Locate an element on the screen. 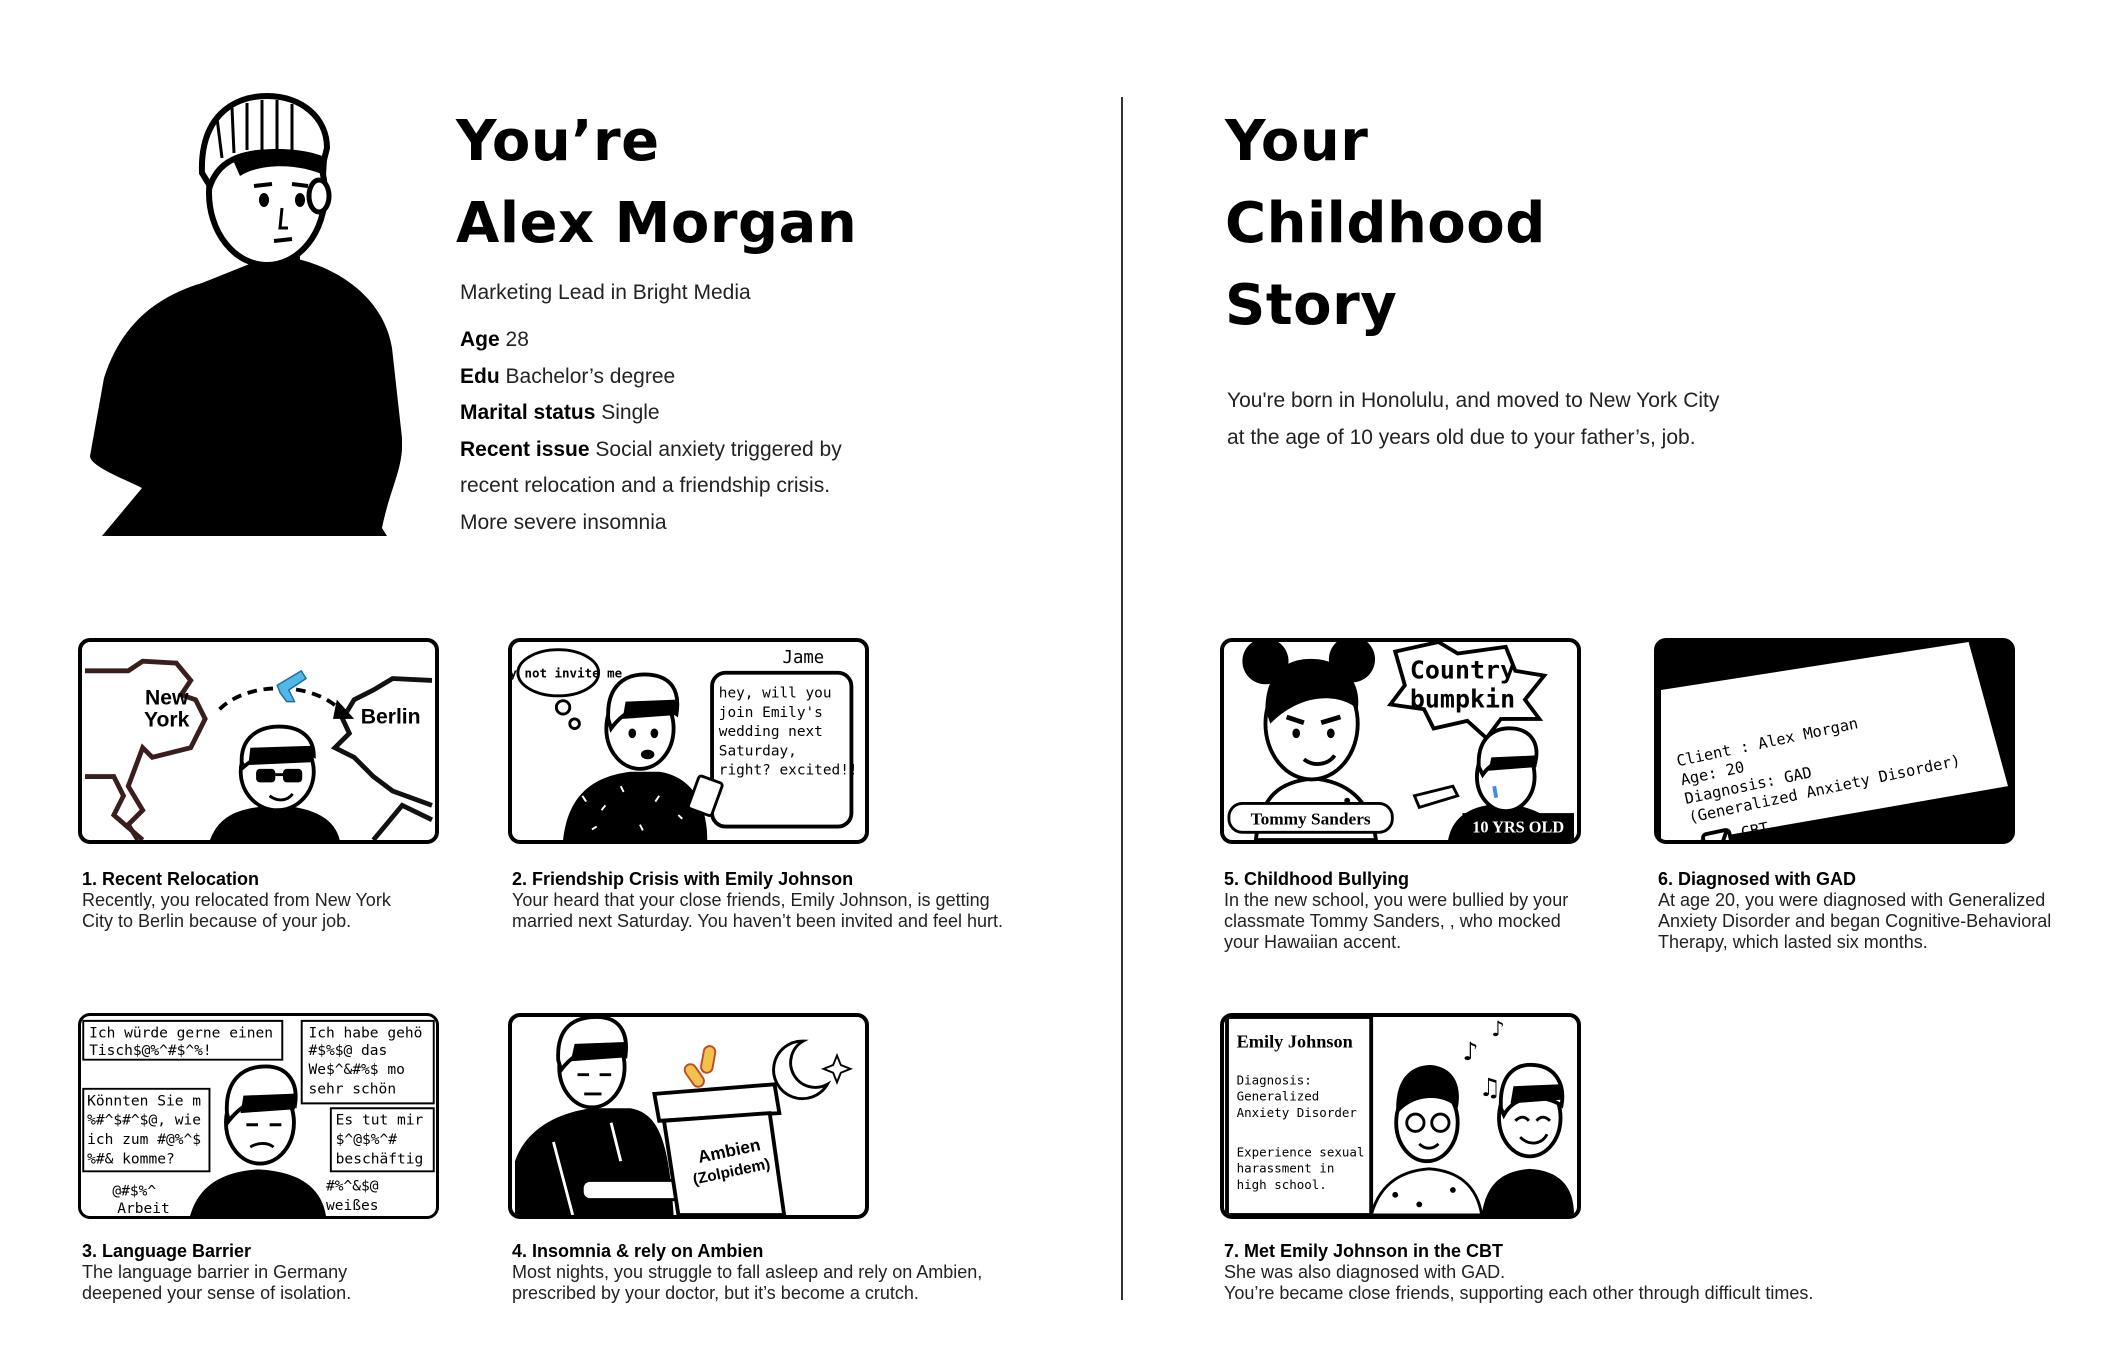  panel-relocation: New York Berlin is located at coordinates (258, 741).